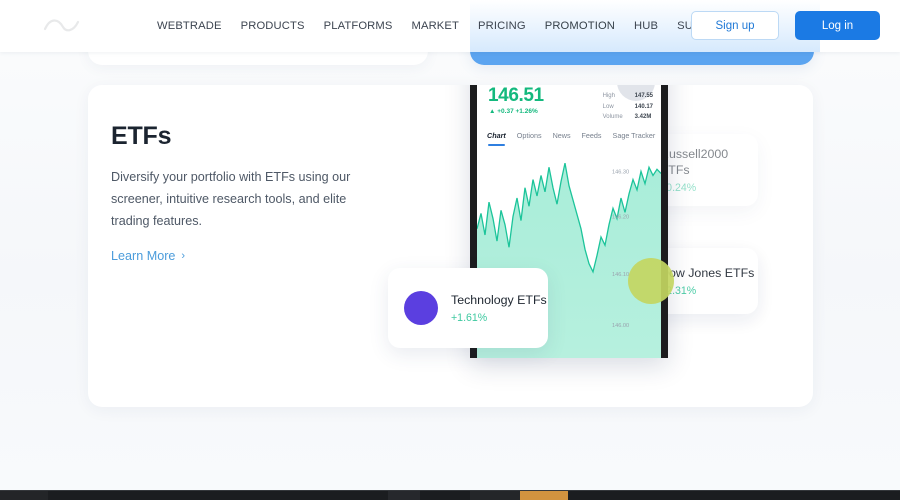 The image size is (900, 500). I want to click on chart-ytick-0: 146.30, so click(620, 172).